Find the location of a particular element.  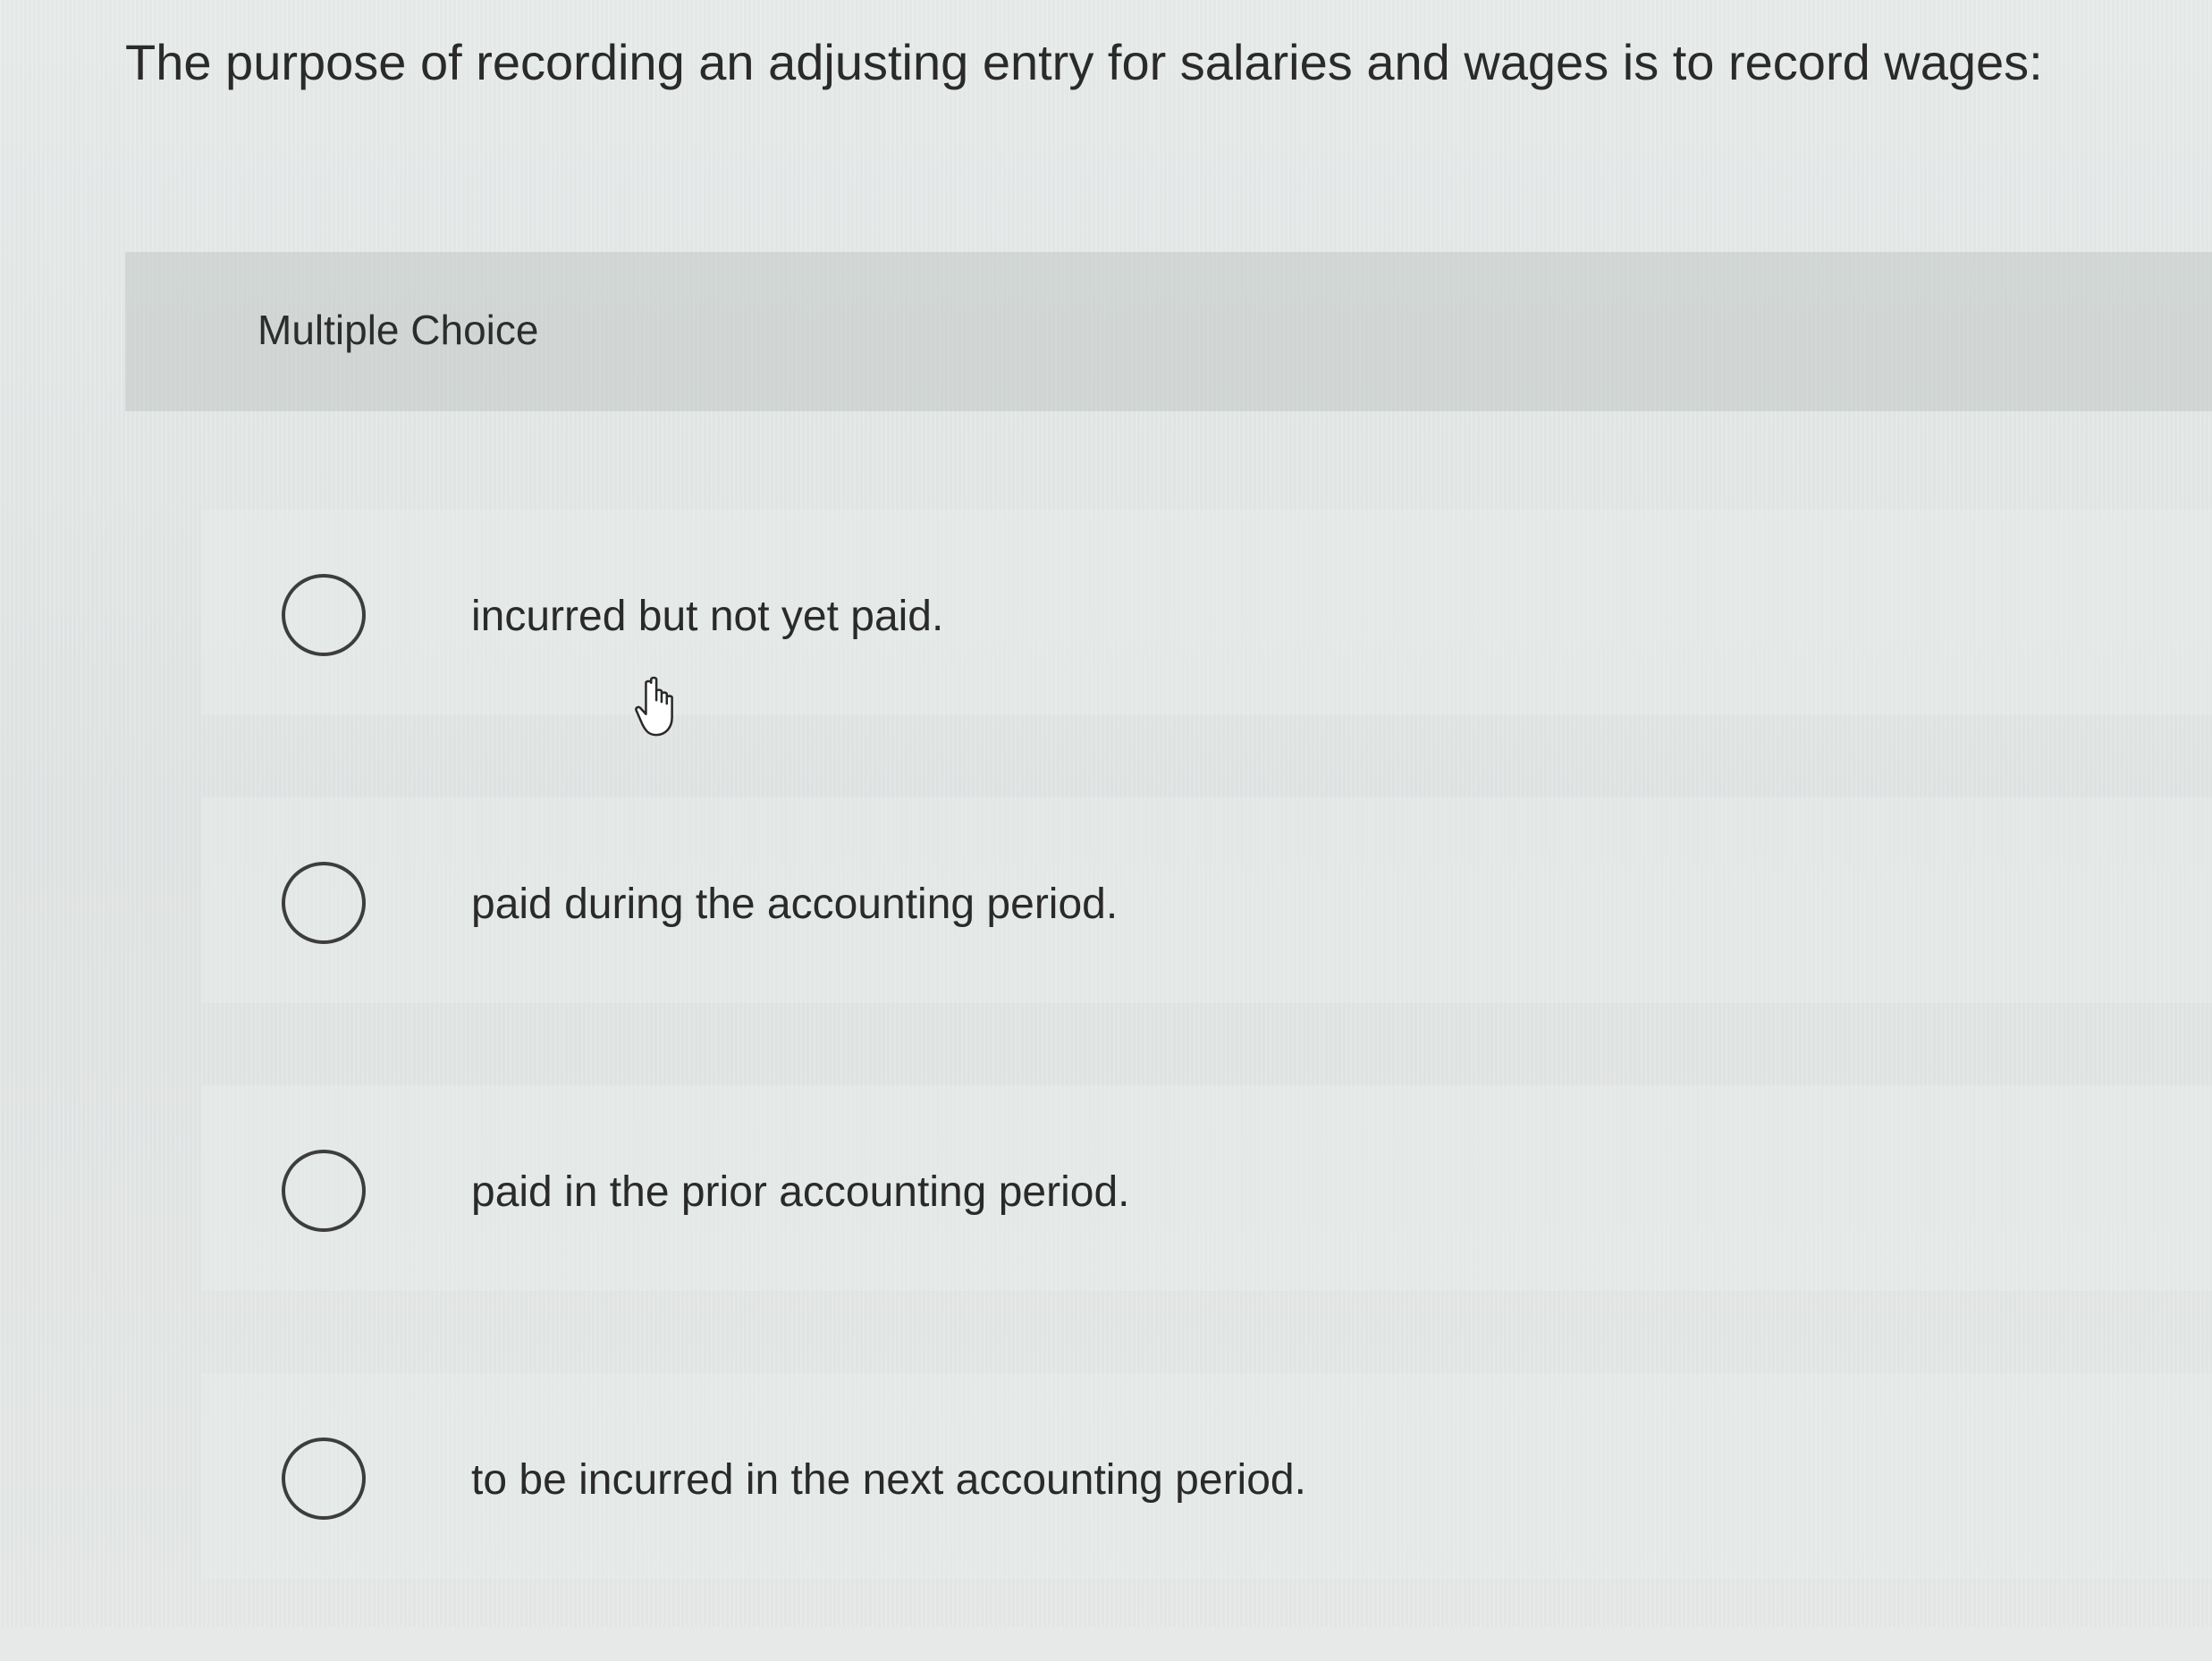

hand-pointer-icon is located at coordinates (654, 706).